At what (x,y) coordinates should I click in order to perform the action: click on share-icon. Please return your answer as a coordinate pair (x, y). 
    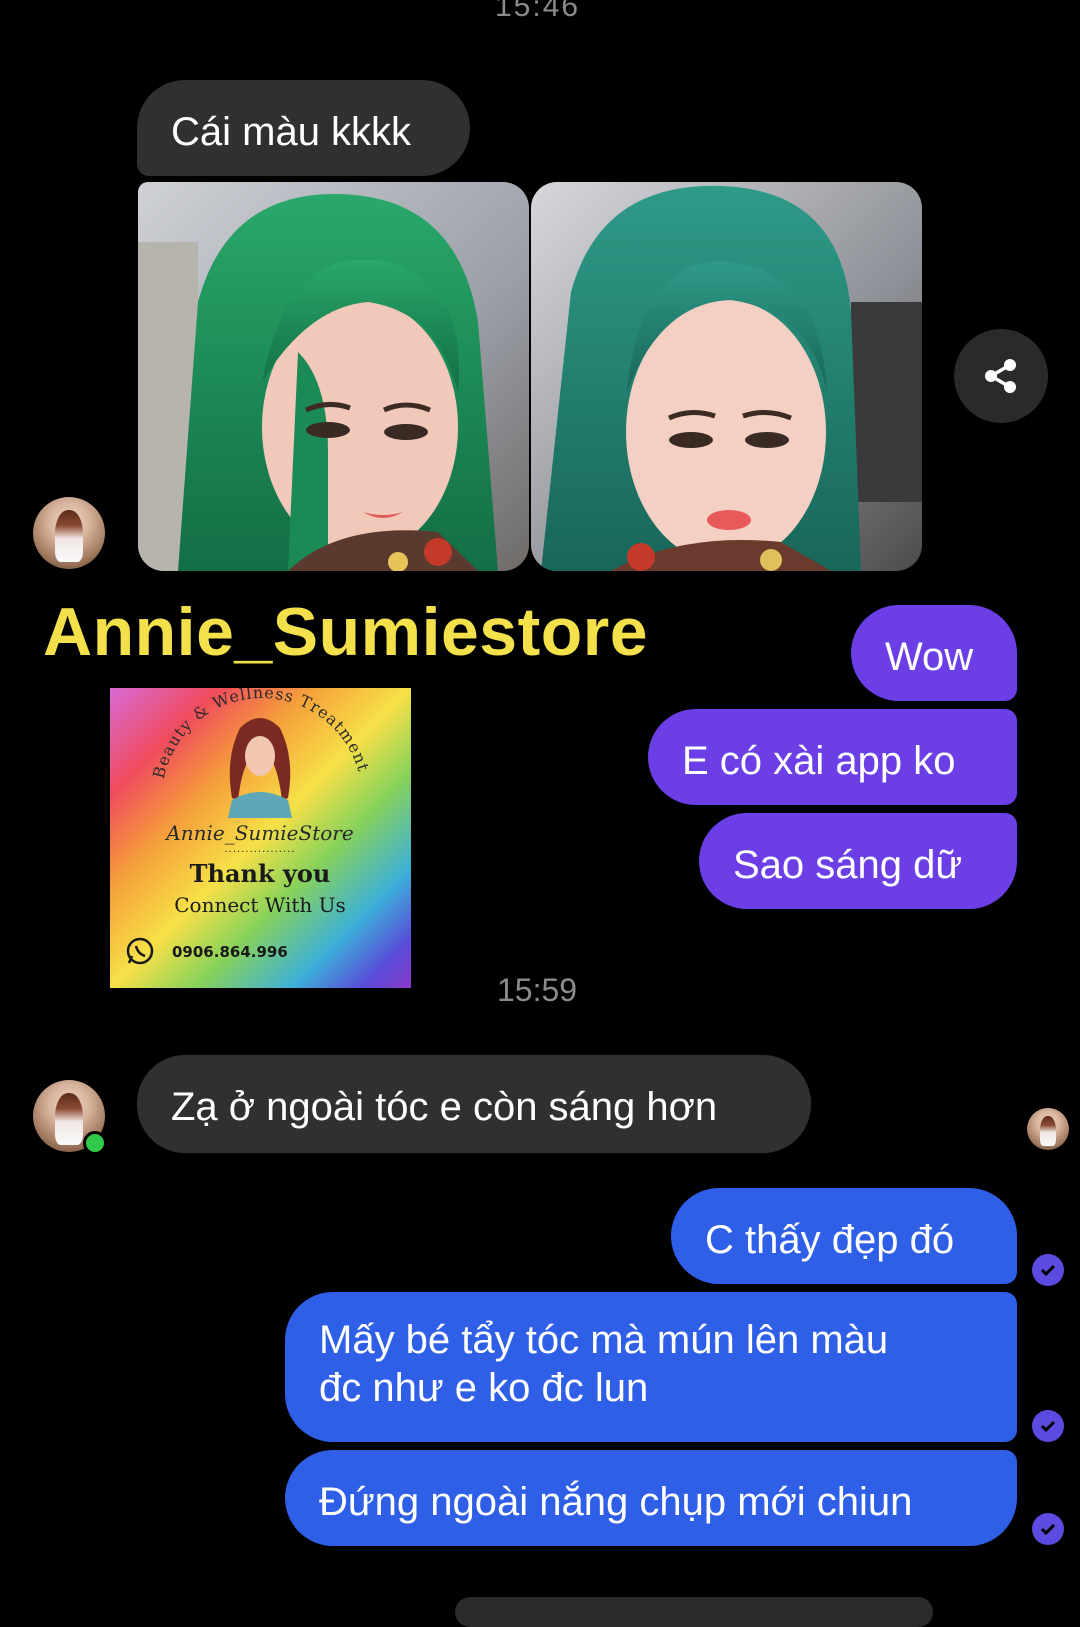
    Looking at the image, I should click on (1000, 376).